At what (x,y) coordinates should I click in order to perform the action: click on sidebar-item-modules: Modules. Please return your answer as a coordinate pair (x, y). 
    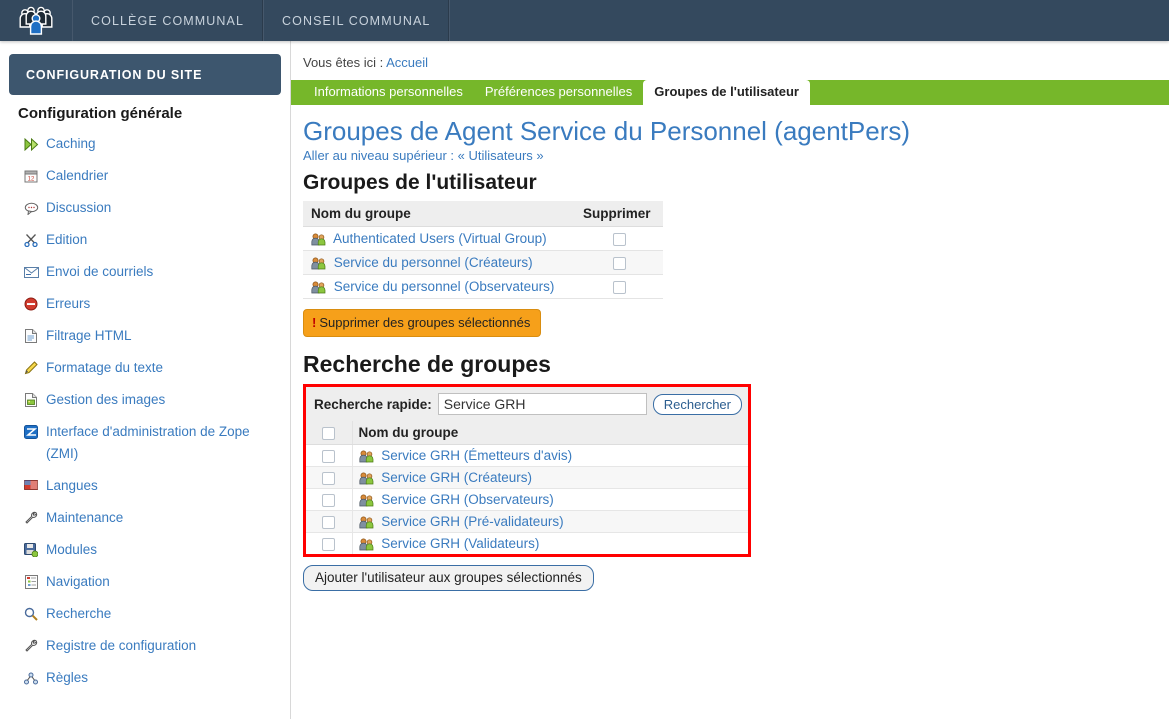
    Looking at the image, I should click on (145, 550).